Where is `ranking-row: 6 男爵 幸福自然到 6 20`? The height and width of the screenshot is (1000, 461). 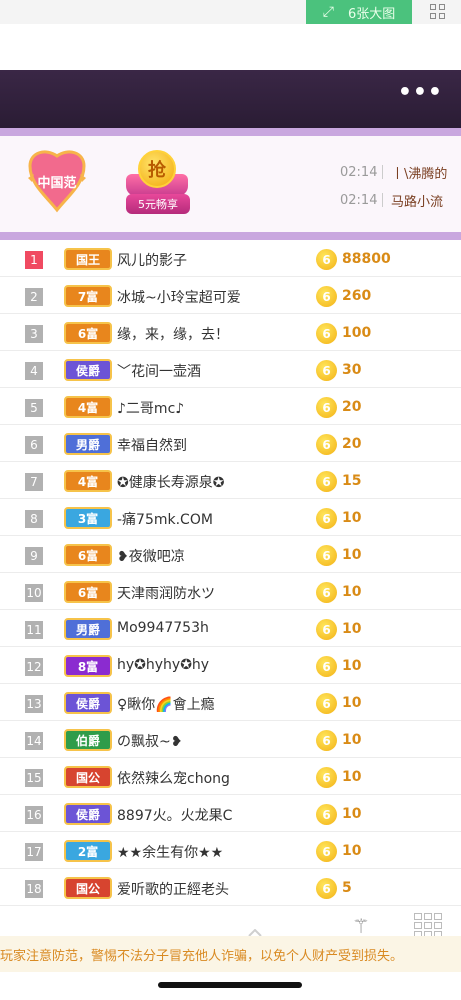
ranking-row: 6 男爵 幸福自然到 6 20 is located at coordinates (230, 443).